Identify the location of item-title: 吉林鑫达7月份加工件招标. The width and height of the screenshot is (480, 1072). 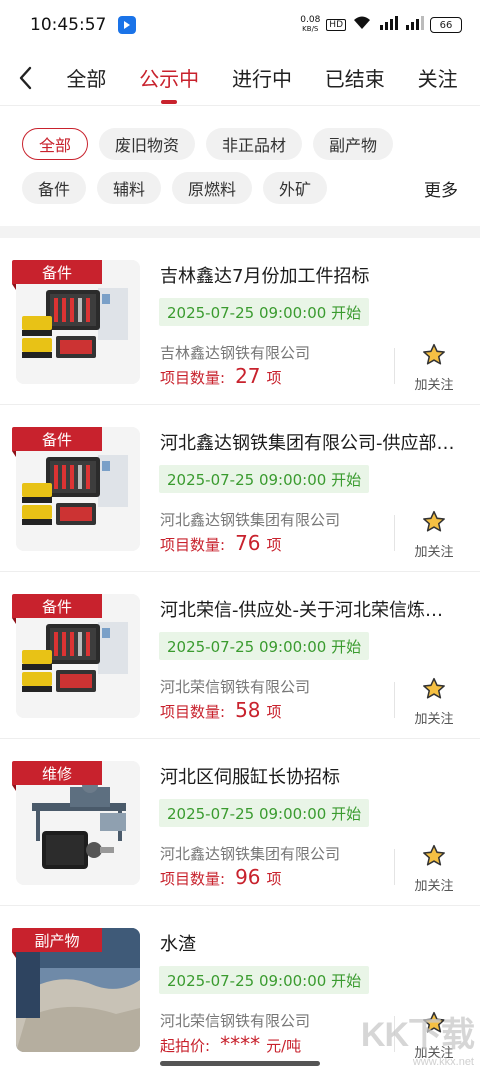
(265, 276).